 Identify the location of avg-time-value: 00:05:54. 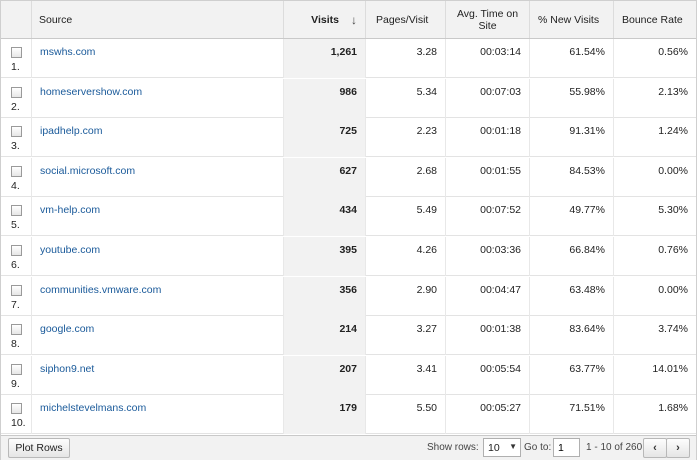
(500, 368).